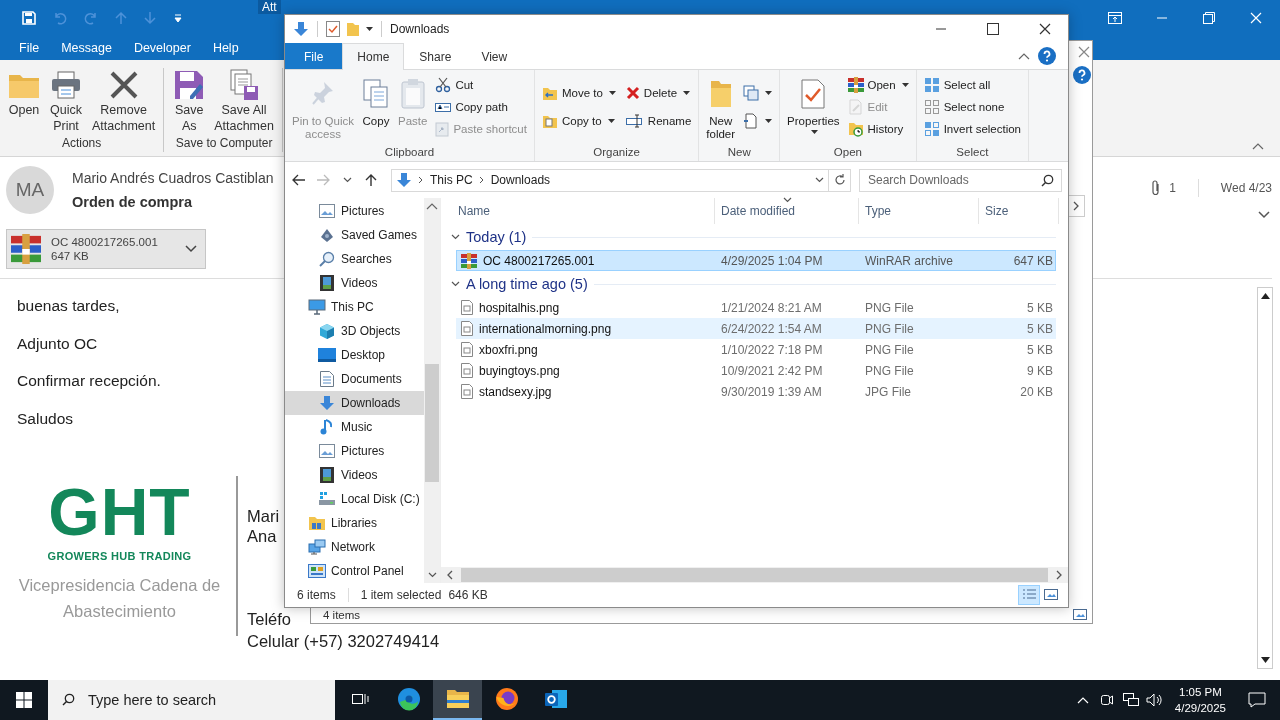  Describe the element at coordinates (178, 18) in the screenshot. I see `customize-icon` at that location.